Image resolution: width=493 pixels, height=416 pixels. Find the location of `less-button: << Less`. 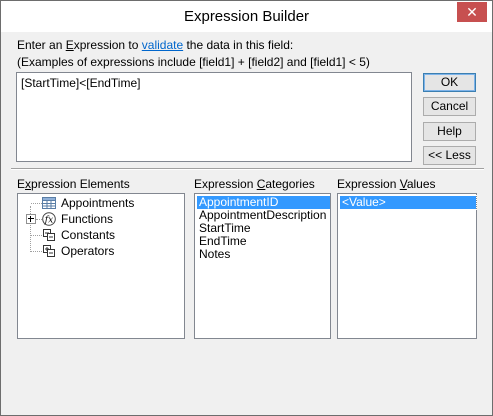

less-button: << Less is located at coordinates (449, 155).